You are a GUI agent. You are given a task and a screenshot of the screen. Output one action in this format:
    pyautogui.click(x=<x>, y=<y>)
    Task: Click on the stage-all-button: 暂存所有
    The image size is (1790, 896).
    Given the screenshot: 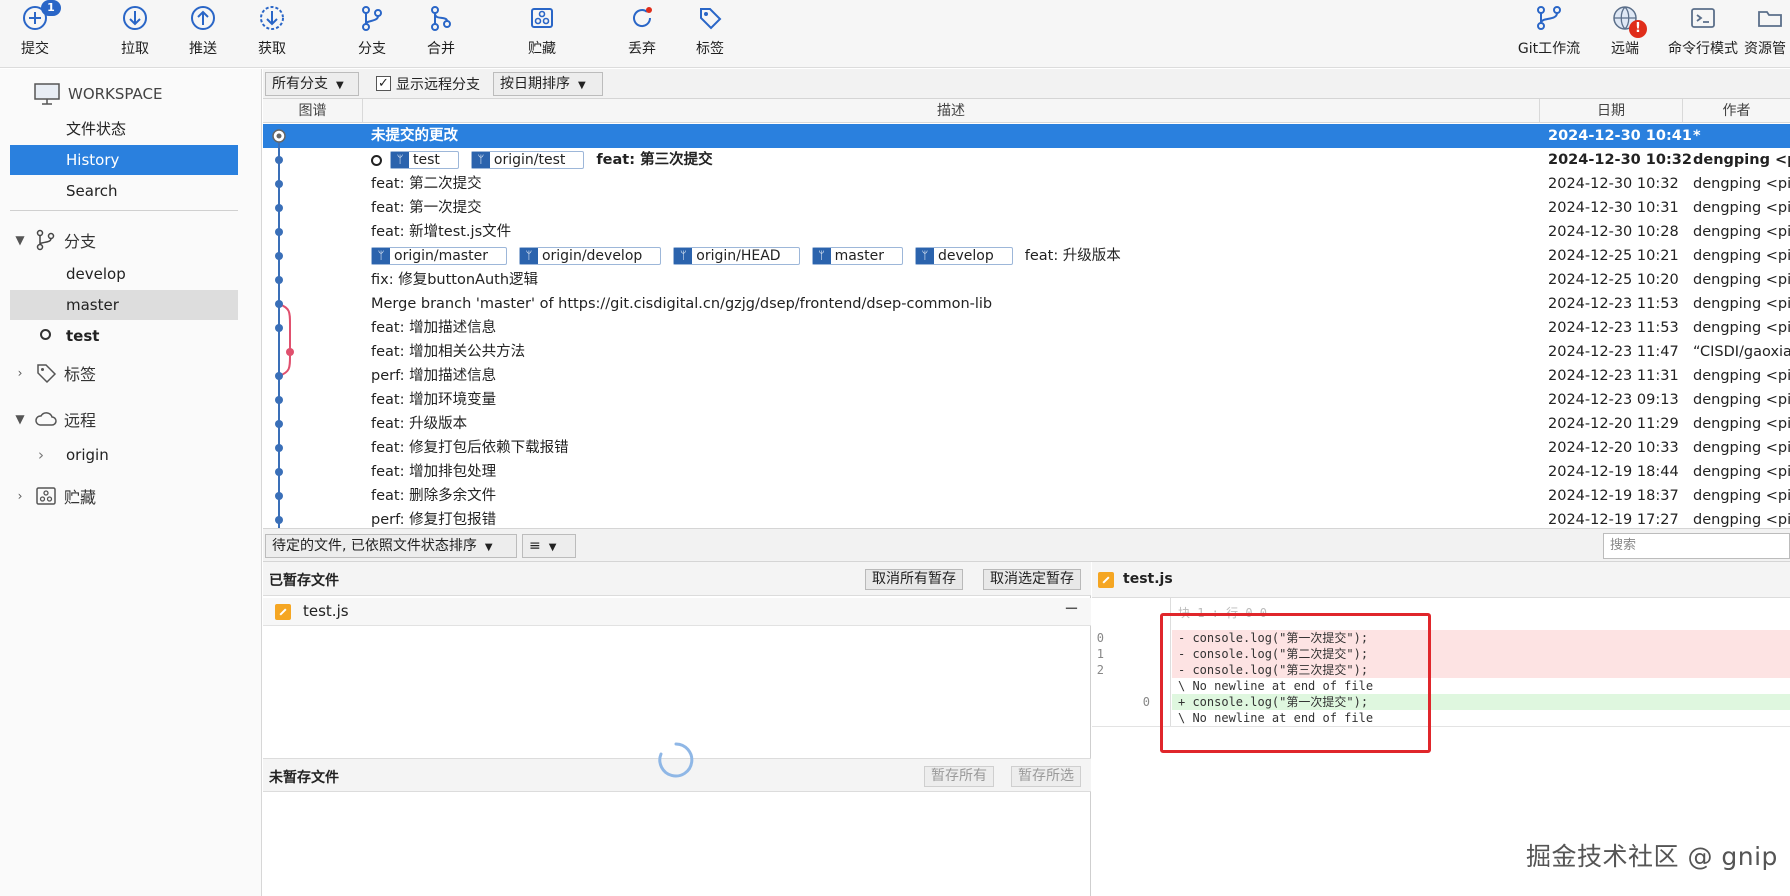 What is the action you would take?
    pyautogui.click(x=959, y=776)
    